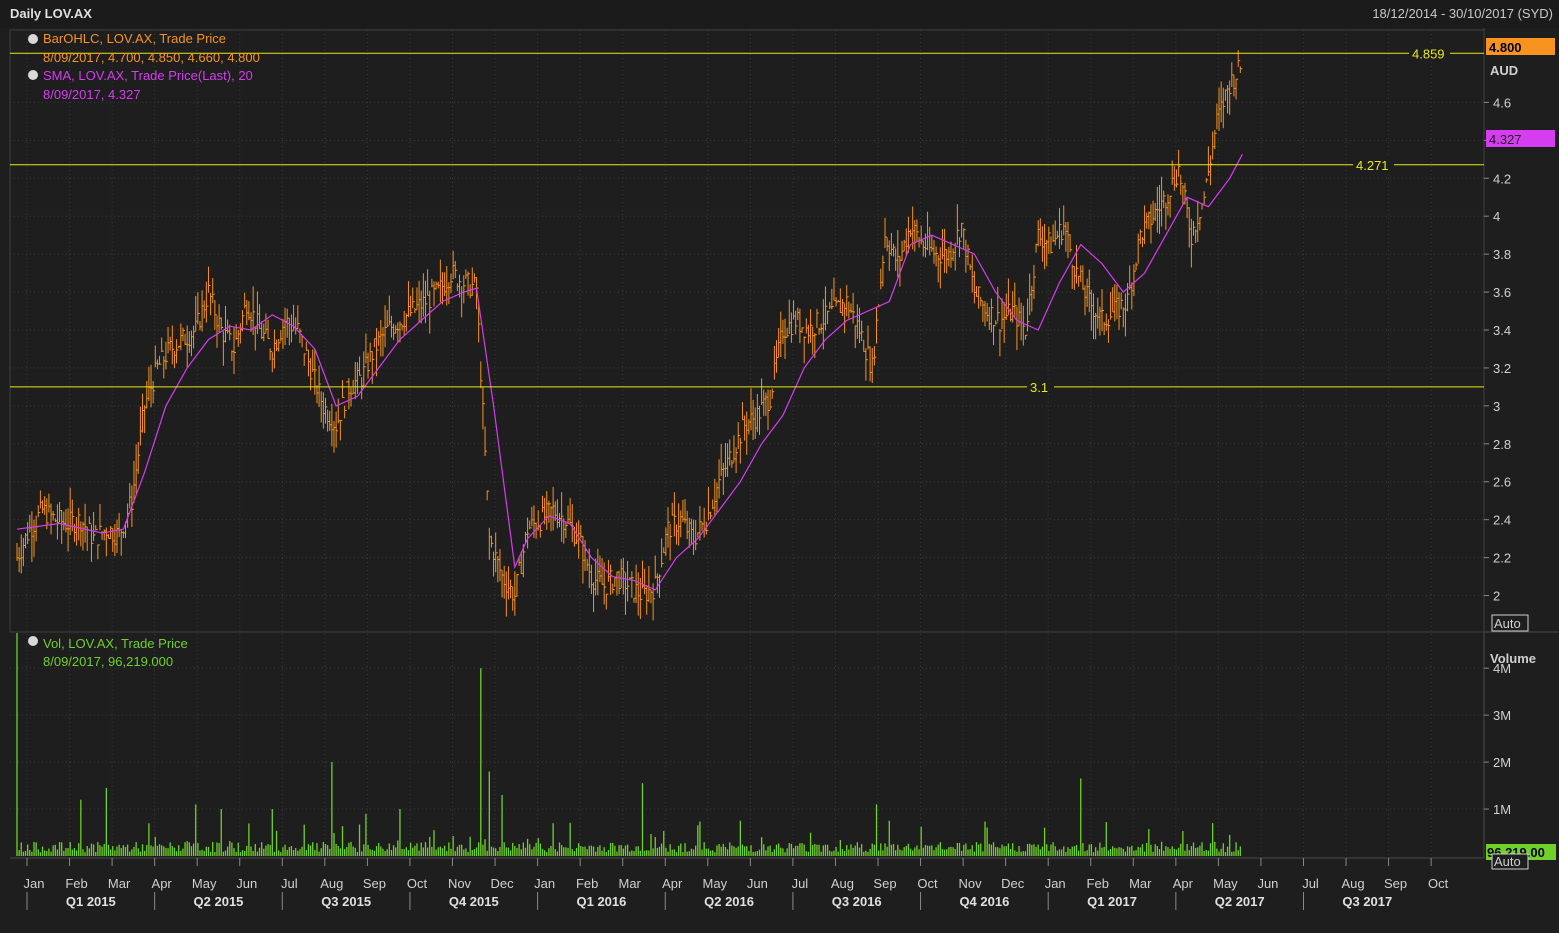  What do you see at coordinates (1240, 901) in the screenshot?
I see `quarter-label: Q2 2017` at bounding box center [1240, 901].